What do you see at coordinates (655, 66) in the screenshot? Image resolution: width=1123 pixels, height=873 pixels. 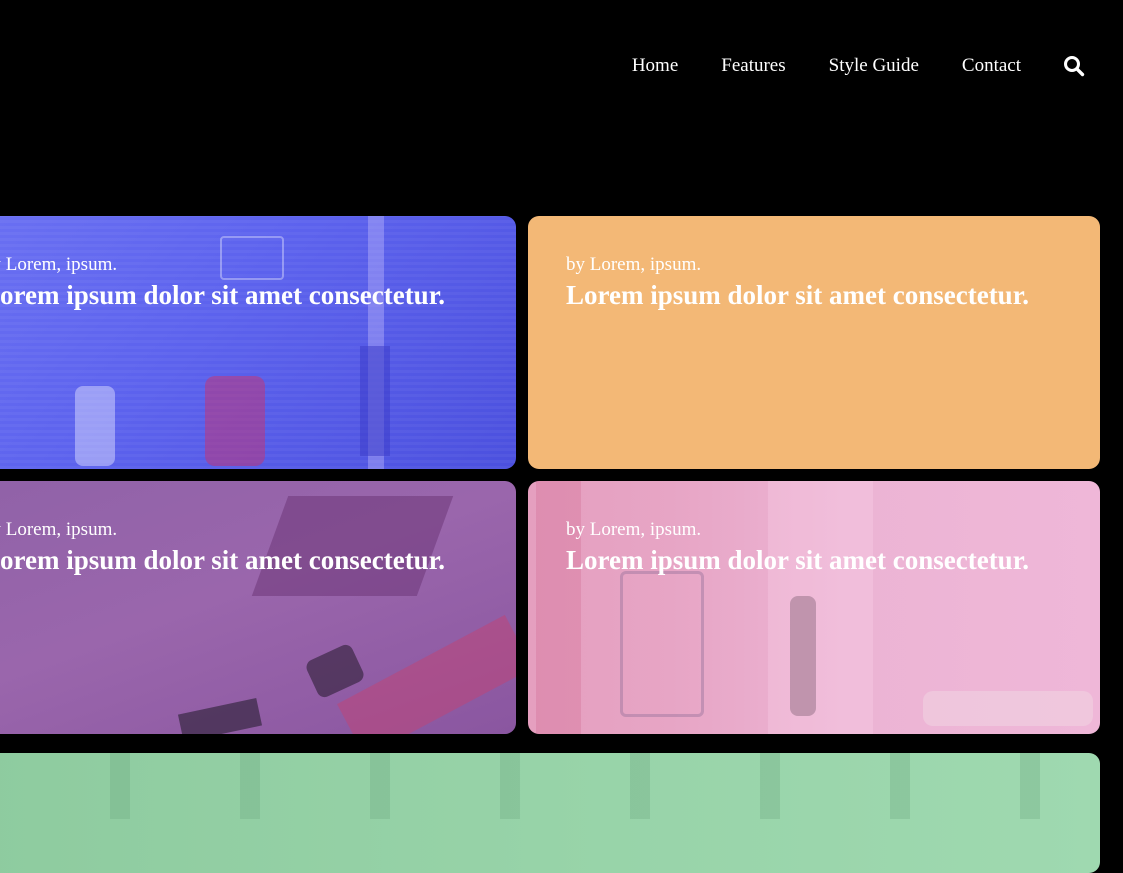 I see `nav-link-home: Home` at bounding box center [655, 66].